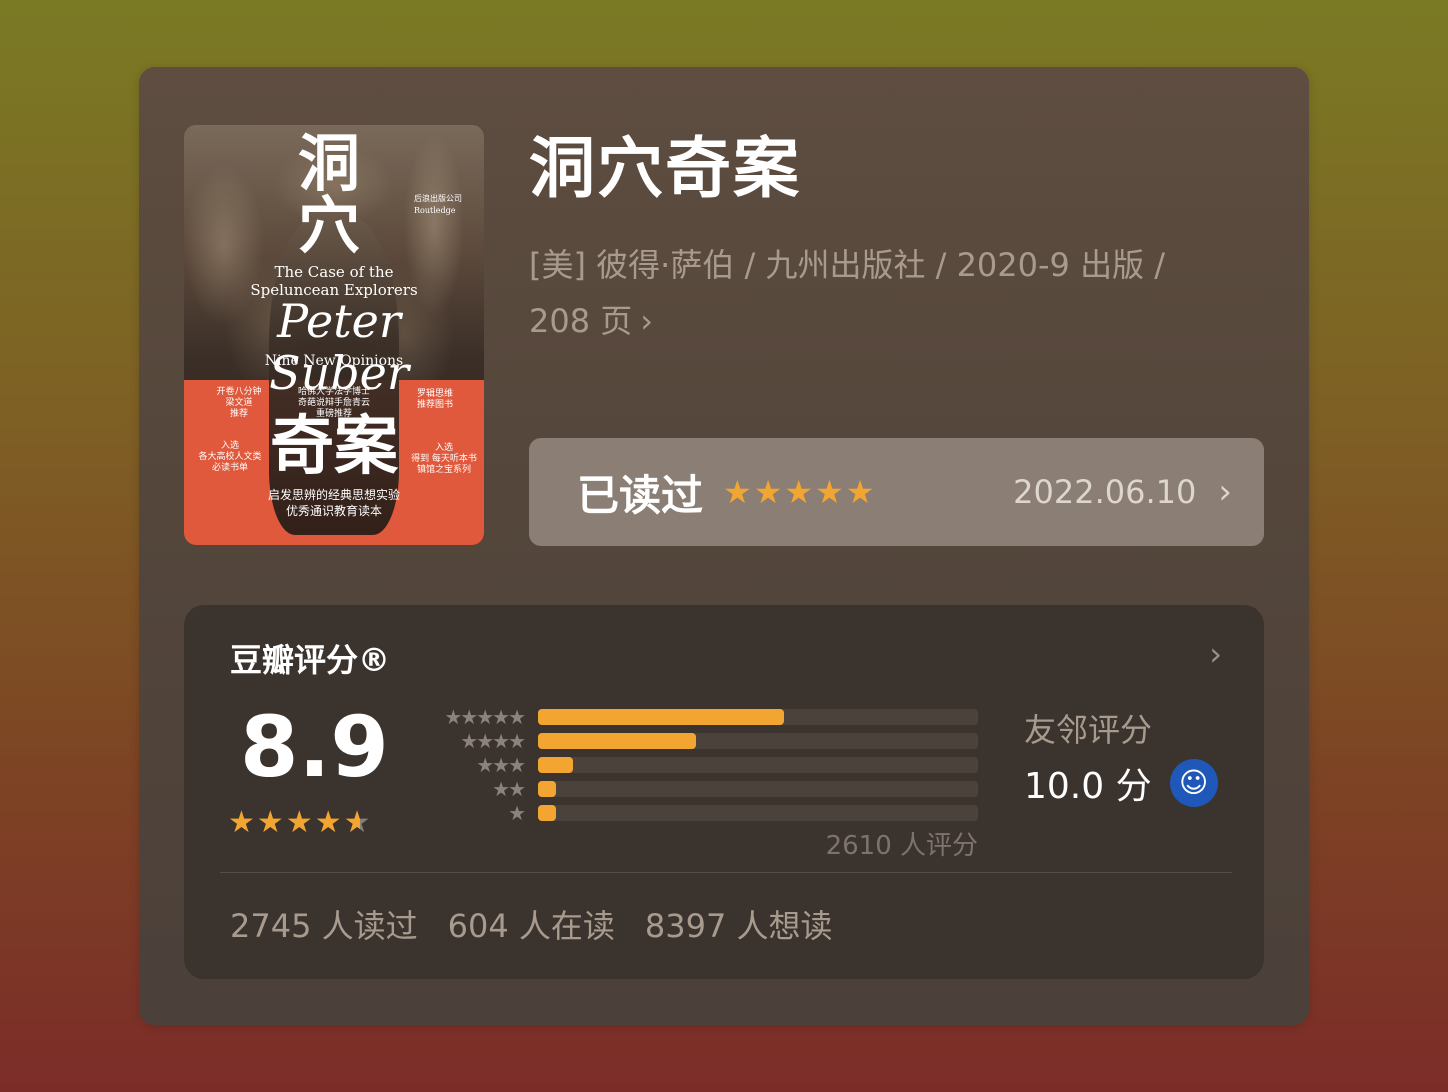  What do you see at coordinates (726, 872) in the screenshot?
I see `divider` at bounding box center [726, 872].